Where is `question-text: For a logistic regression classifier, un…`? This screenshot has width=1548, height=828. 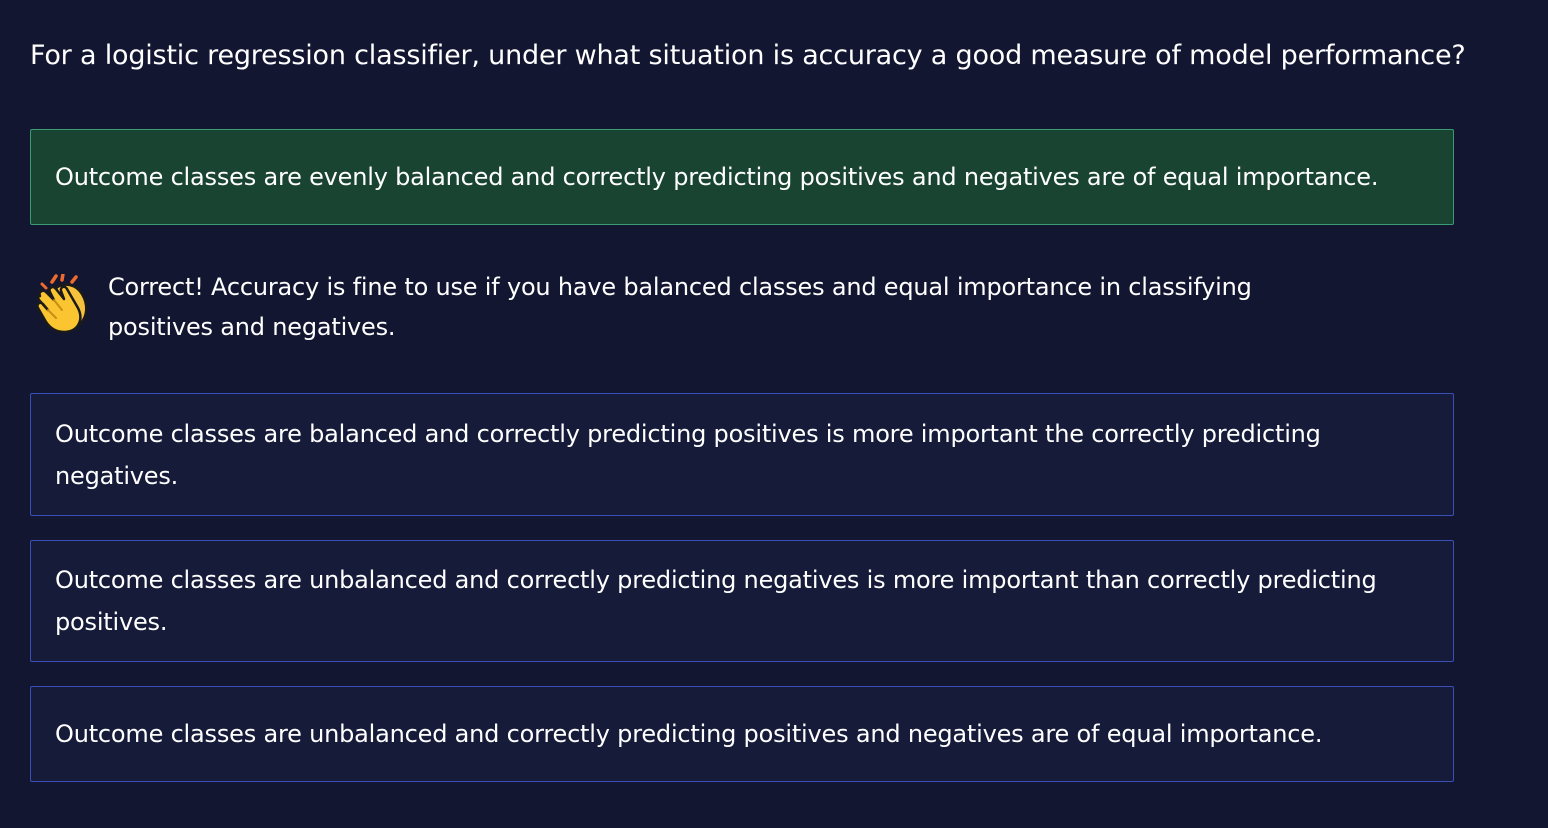 question-text: For a logistic regression classifier, un… is located at coordinates (748, 55).